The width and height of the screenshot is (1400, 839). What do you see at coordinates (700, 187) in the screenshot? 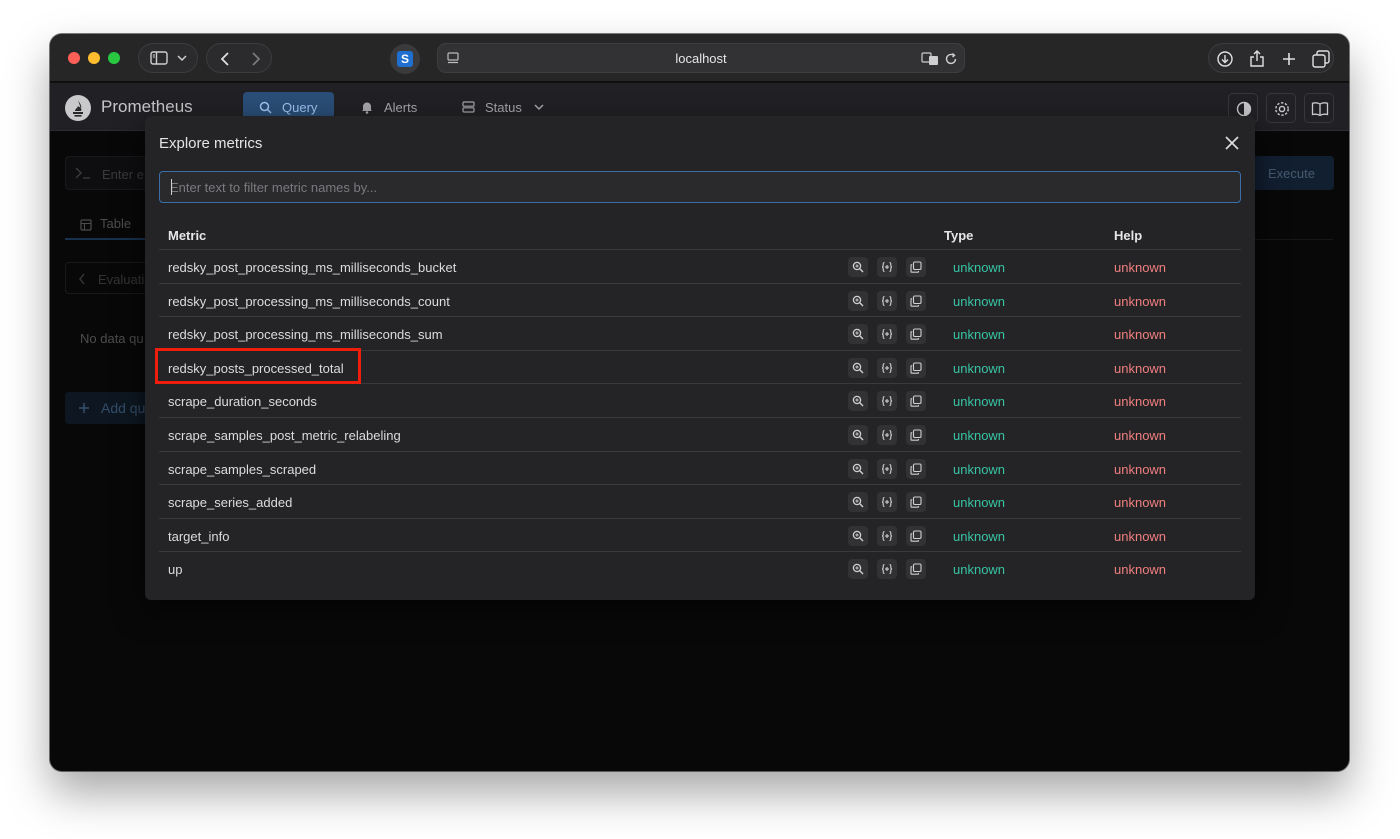
I see `metric-filter-input` at bounding box center [700, 187].